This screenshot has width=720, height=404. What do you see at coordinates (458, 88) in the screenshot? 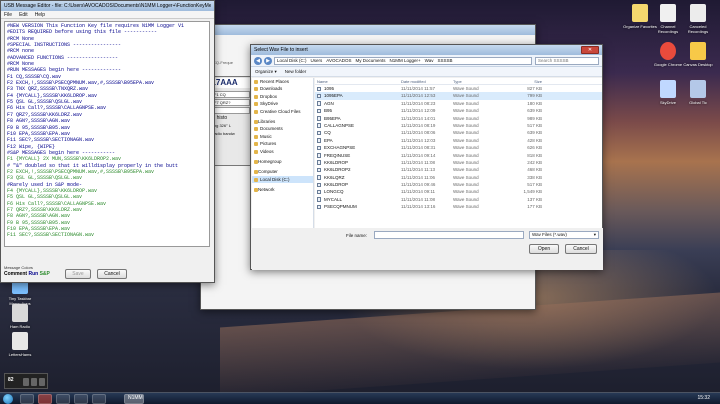
I see `file-row: 1095 11/11/2014 11:57 Wave Sound 827 KB` at bounding box center [458, 88].